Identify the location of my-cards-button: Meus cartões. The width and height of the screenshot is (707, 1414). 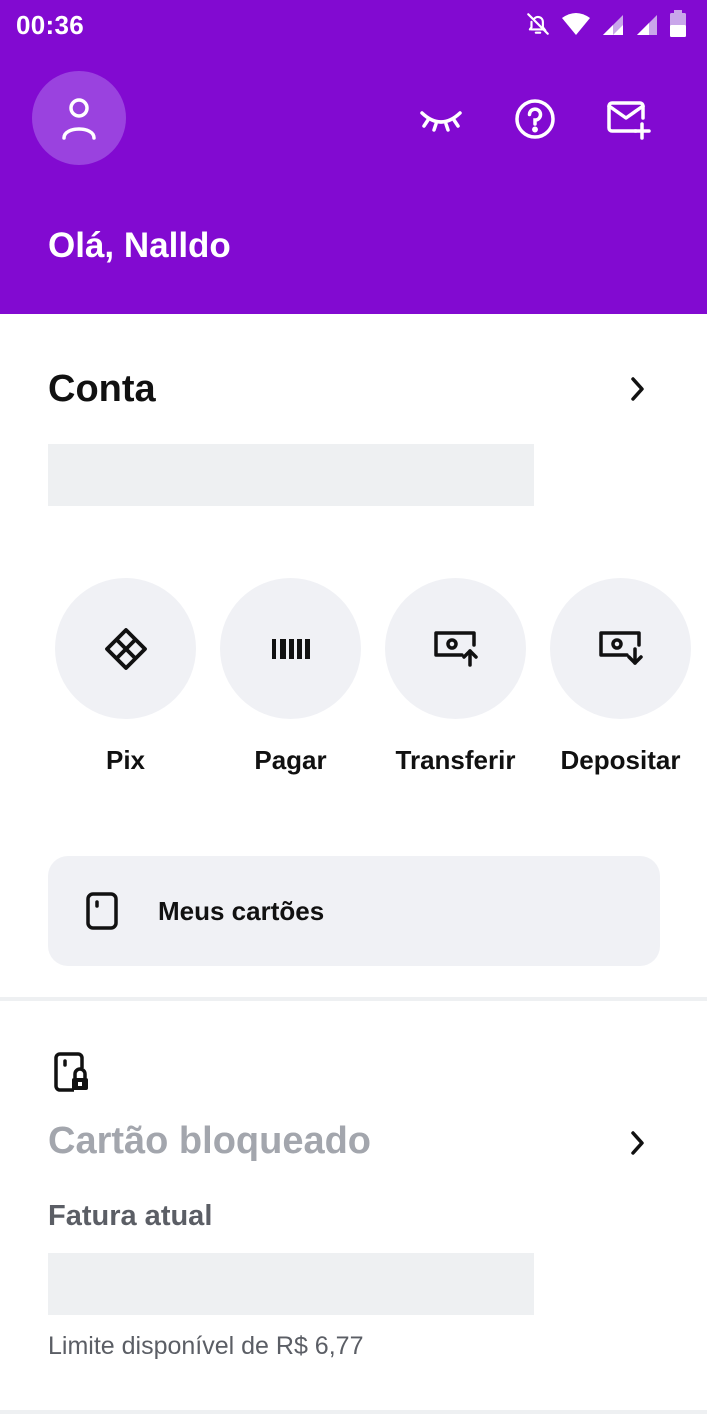
(354, 911).